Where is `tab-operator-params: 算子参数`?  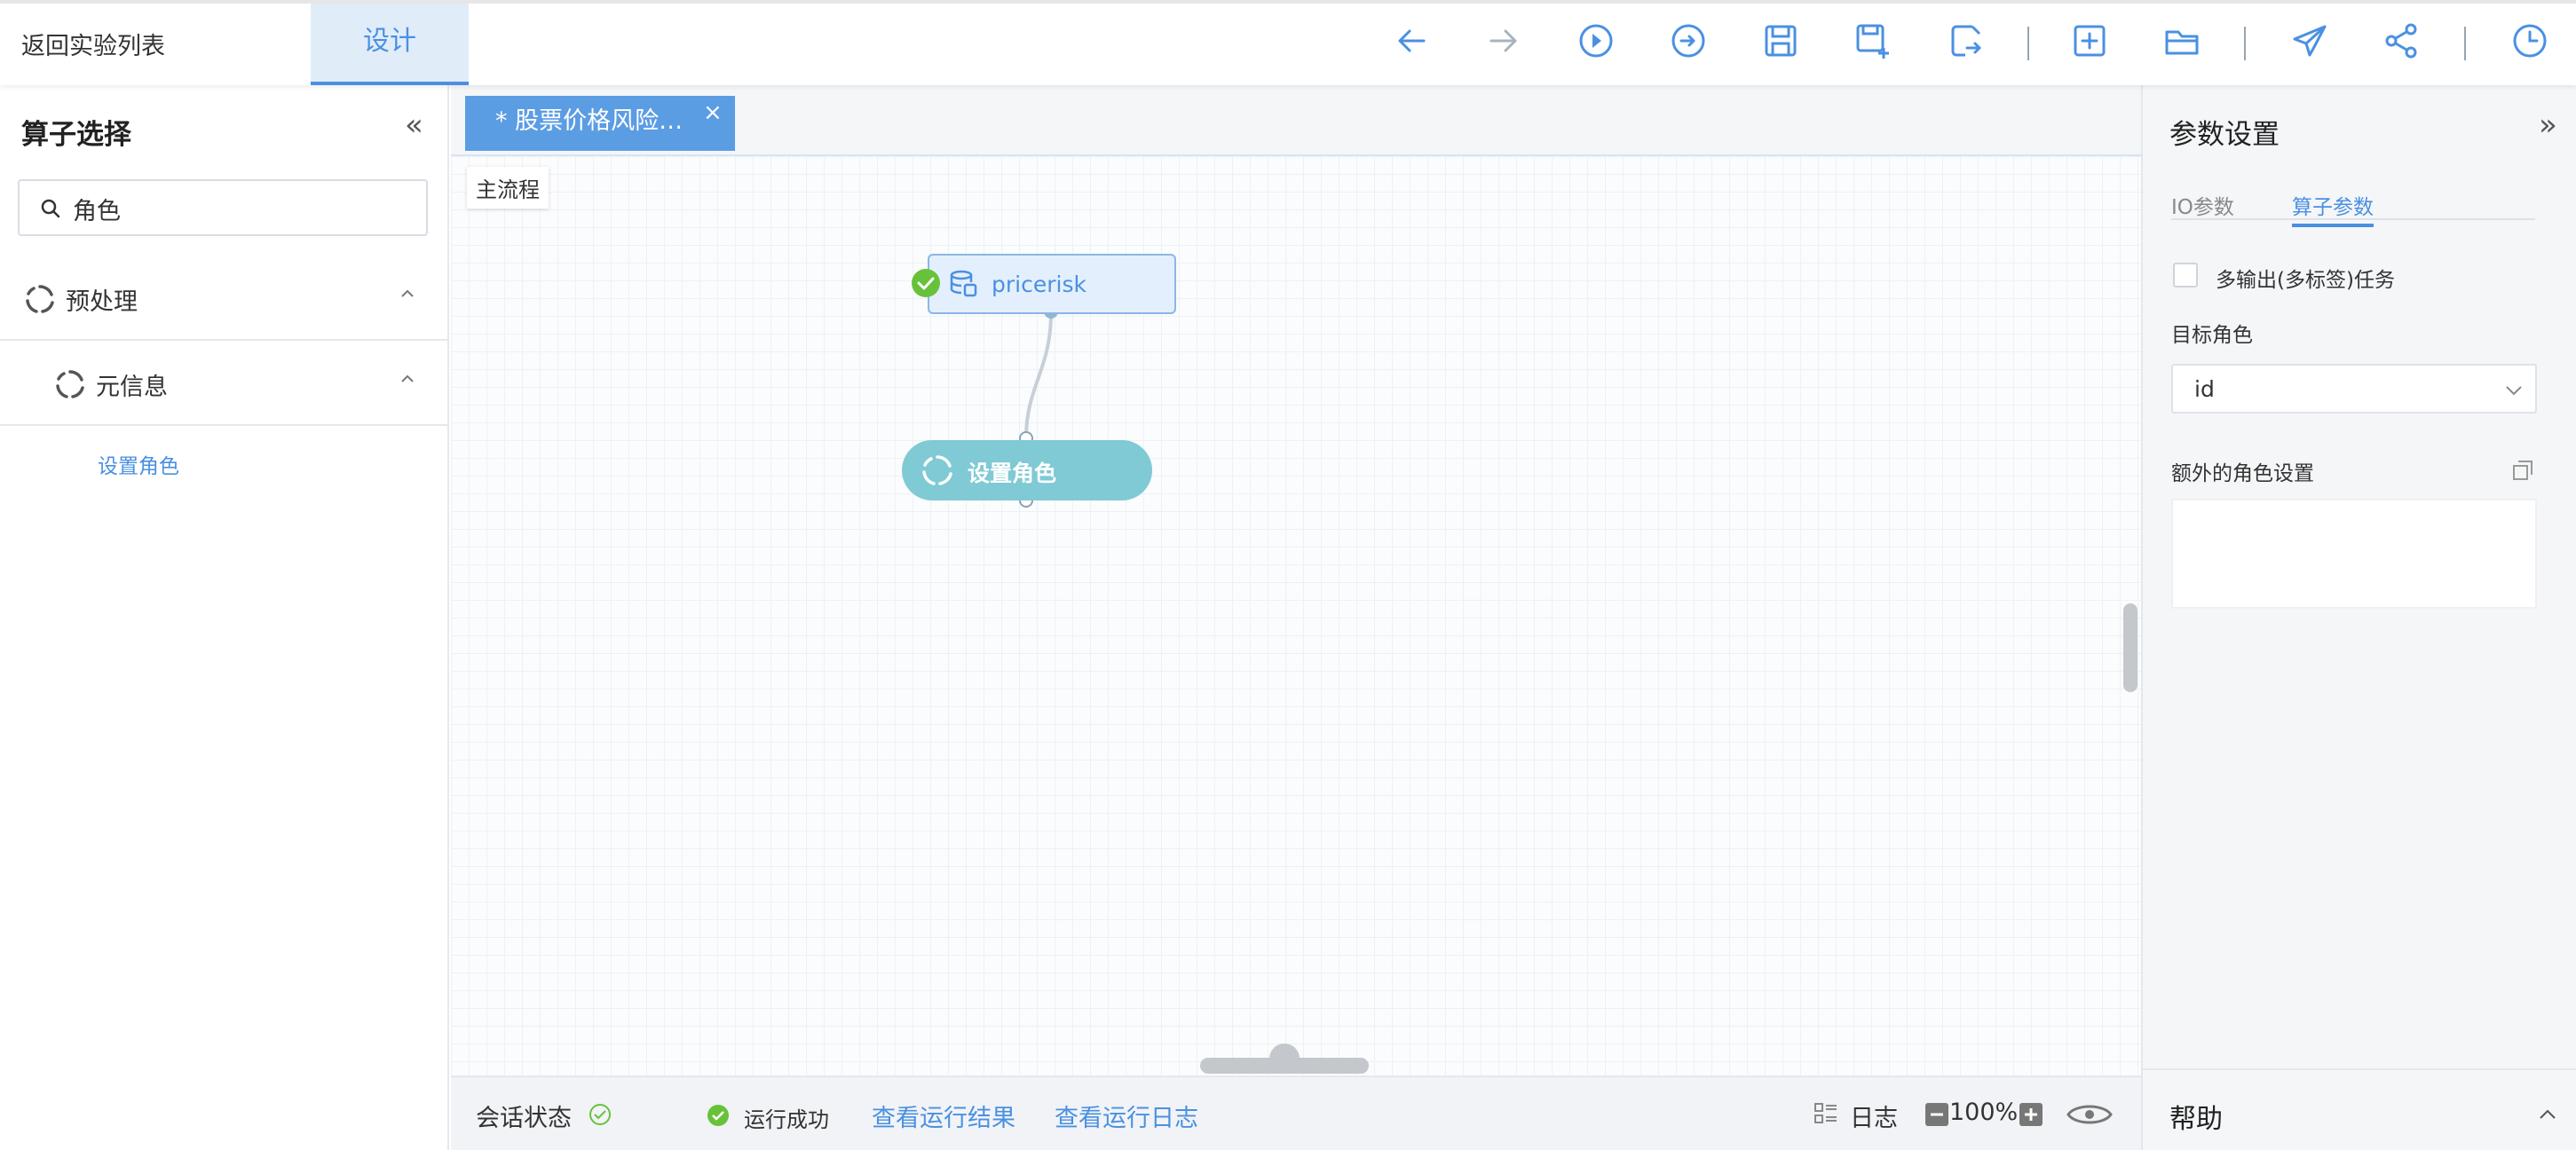 tab-operator-params: 算子参数 is located at coordinates (2333, 208).